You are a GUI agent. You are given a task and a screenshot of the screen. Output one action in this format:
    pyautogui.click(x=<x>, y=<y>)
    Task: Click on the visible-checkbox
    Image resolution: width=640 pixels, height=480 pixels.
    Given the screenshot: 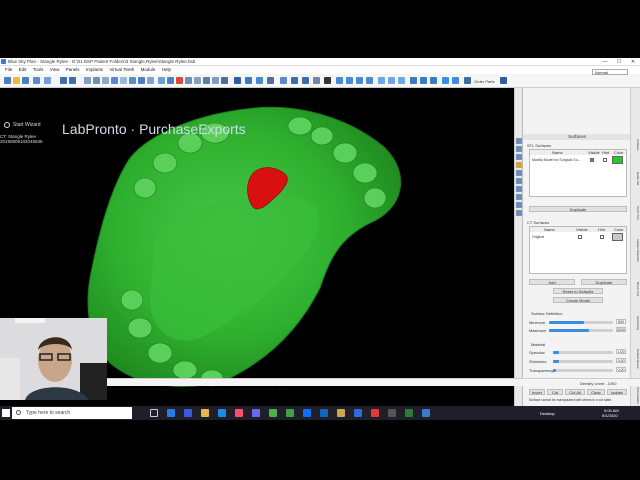 What is the action you would take?
    pyautogui.click(x=592, y=160)
    